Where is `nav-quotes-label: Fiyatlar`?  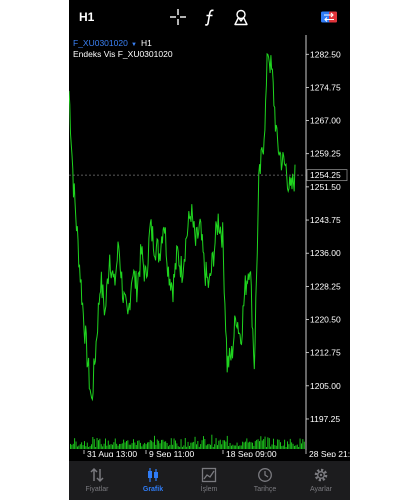
nav-quotes-label: Fiyatlar is located at coordinates (97, 489).